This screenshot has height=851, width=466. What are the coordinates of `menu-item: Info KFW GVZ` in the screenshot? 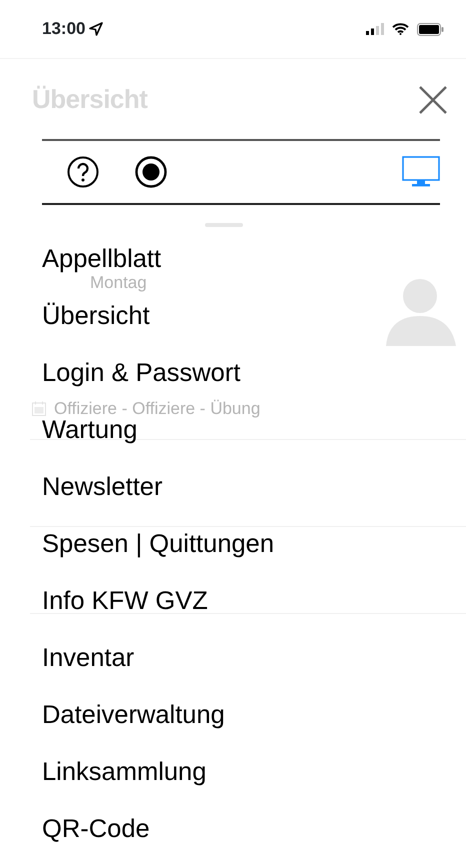 It's located at (125, 600).